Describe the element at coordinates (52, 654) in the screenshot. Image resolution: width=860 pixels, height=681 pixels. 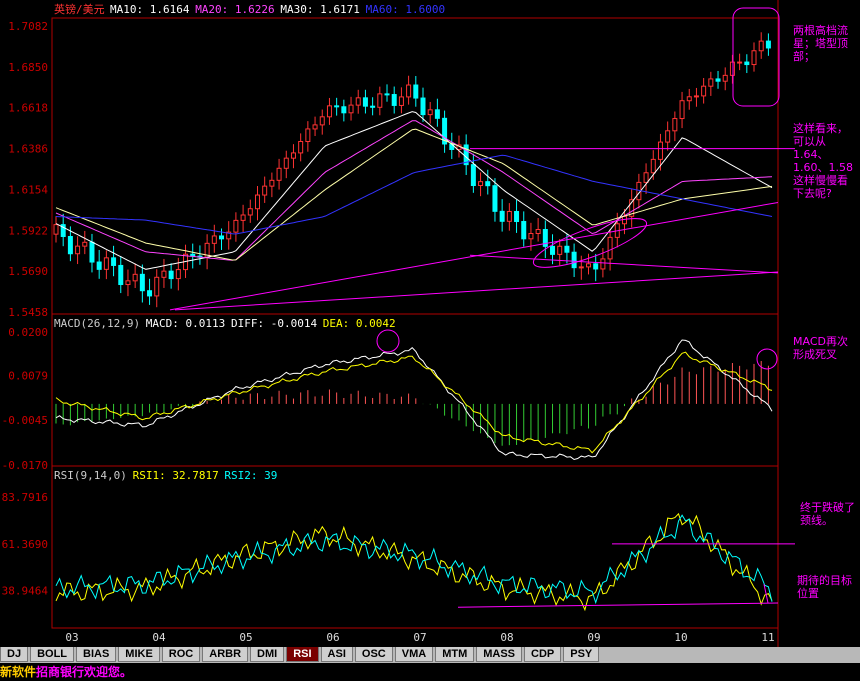
I see `tab-boll: BOLL` at that location.